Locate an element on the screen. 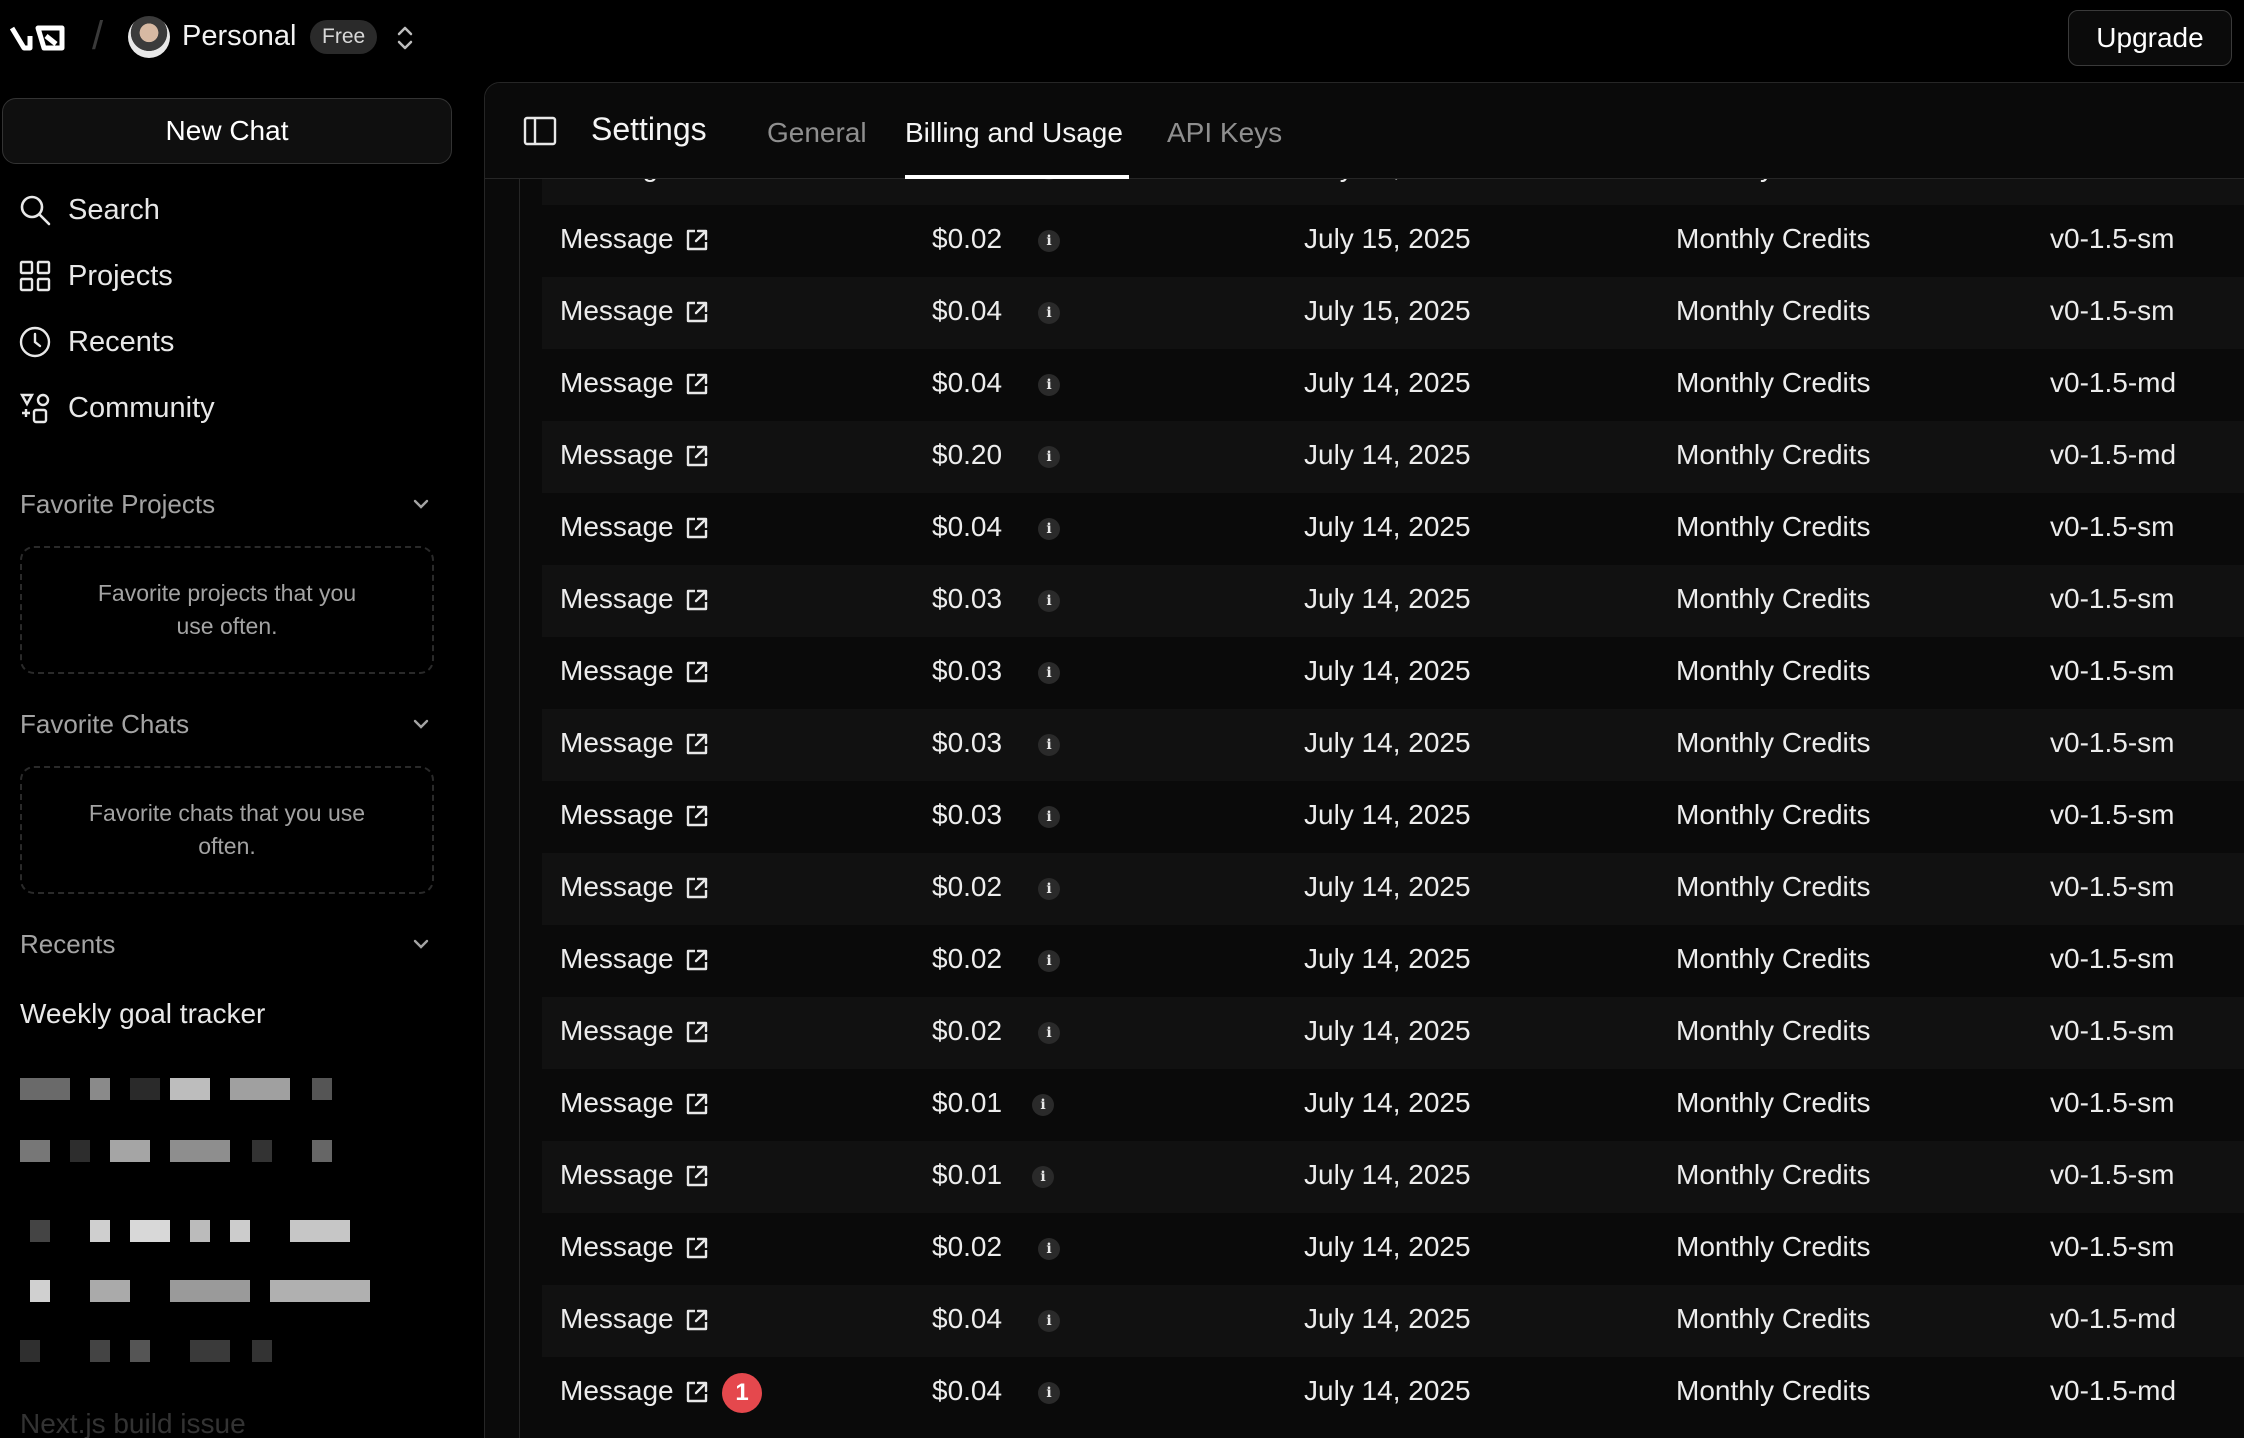  sidebar-item-community: Community is located at coordinates (233, 408).